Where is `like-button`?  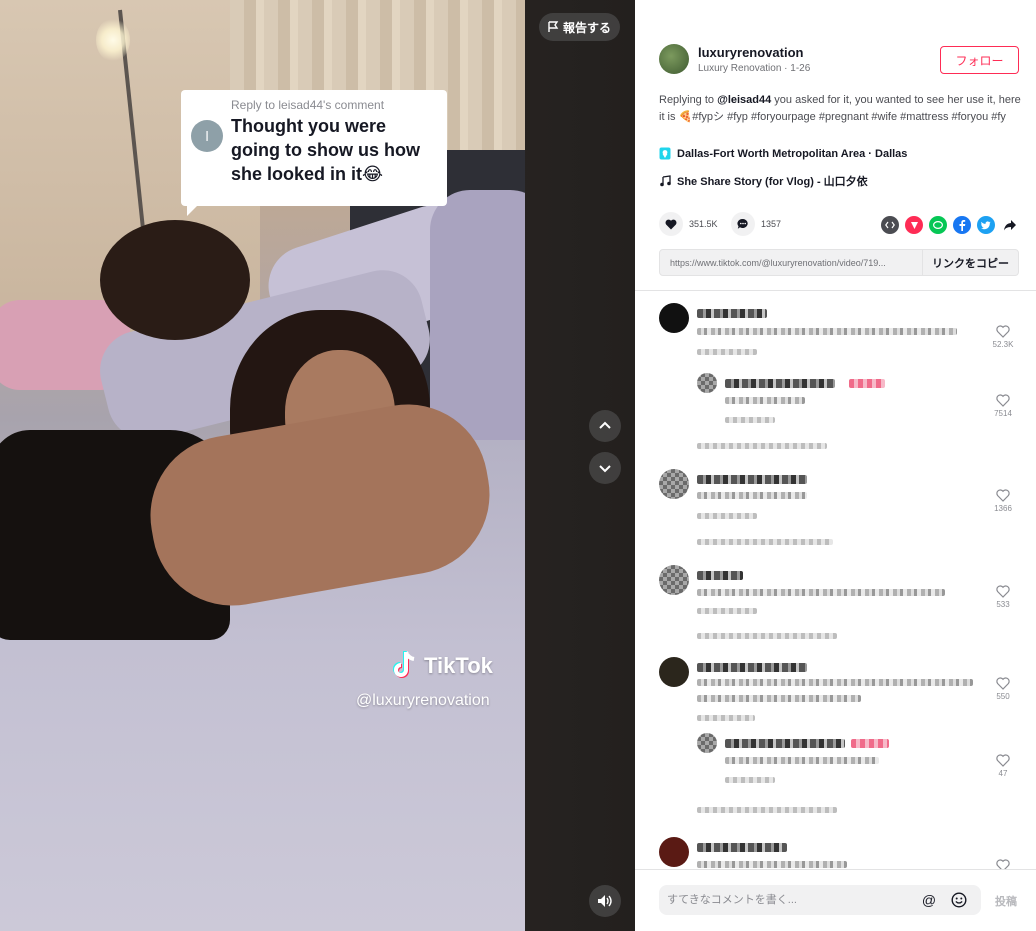 like-button is located at coordinates (671, 224).